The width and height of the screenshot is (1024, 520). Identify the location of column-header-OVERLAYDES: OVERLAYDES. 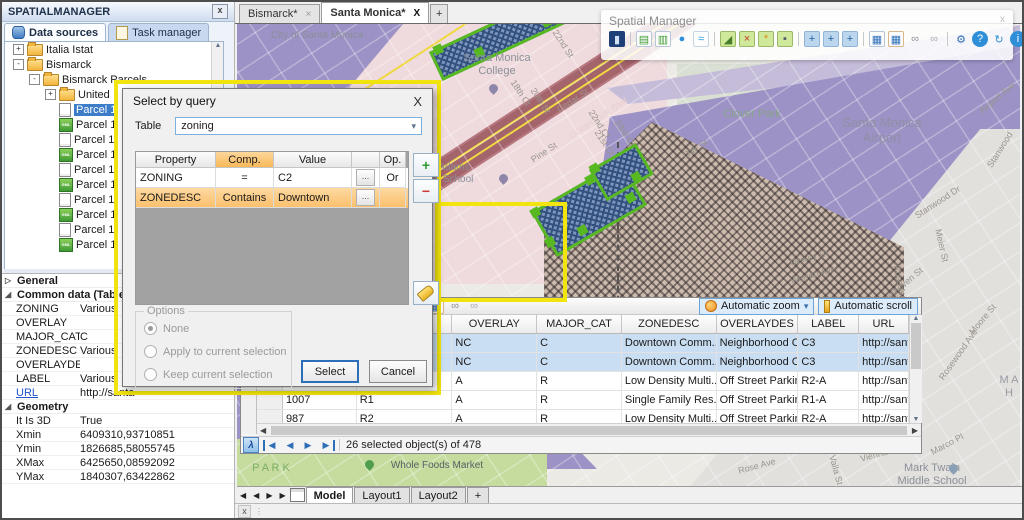
(758, 324).